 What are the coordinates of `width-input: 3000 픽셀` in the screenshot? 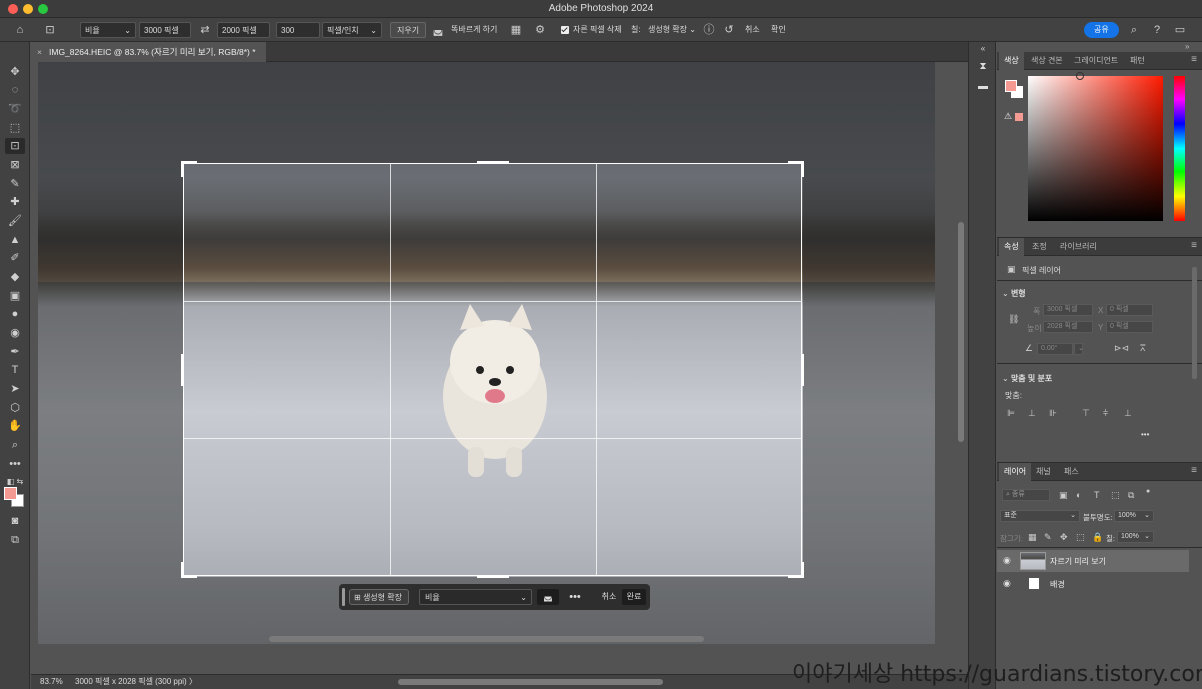 It's located at (165, 30).